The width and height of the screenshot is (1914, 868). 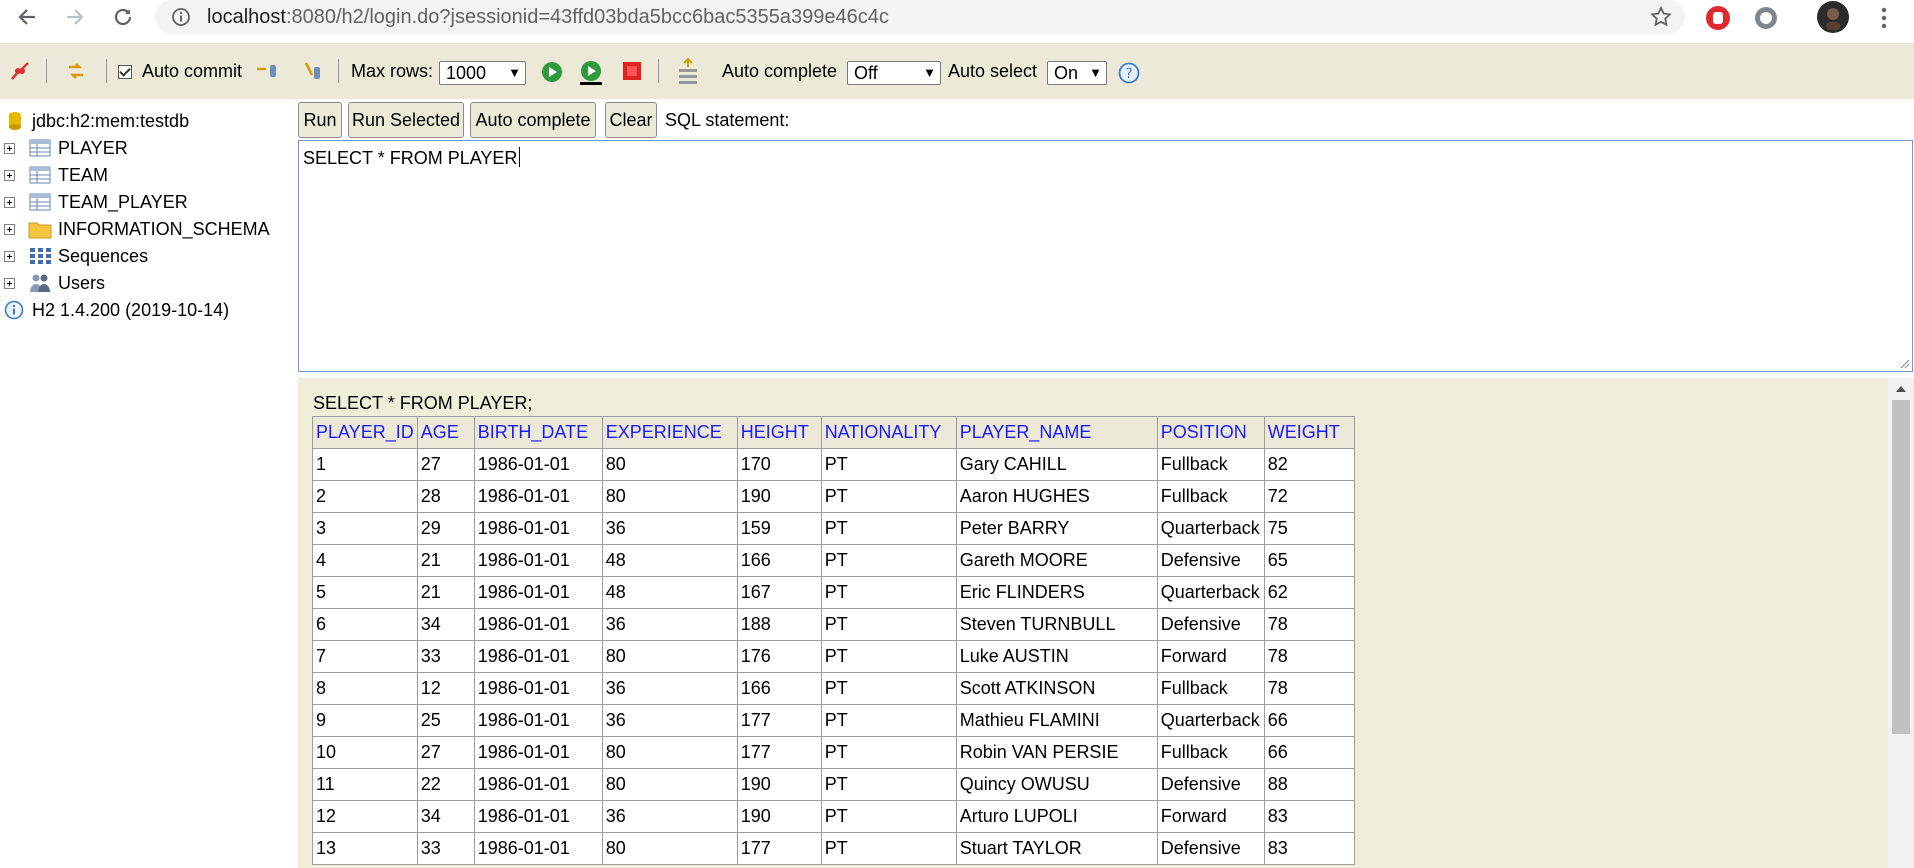 What do you see at coordinates (669, 656) in the screenshot?
I see `table-cell: 80` at bounding box center [669, 656].